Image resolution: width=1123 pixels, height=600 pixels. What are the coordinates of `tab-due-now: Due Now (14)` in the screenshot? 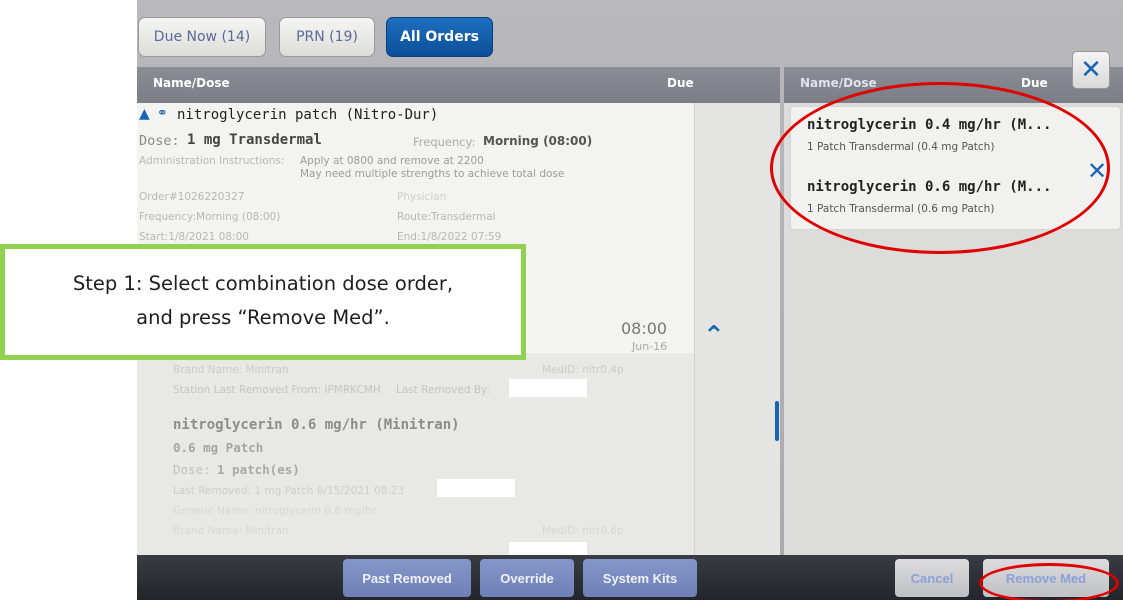 It's located at (202, 37).